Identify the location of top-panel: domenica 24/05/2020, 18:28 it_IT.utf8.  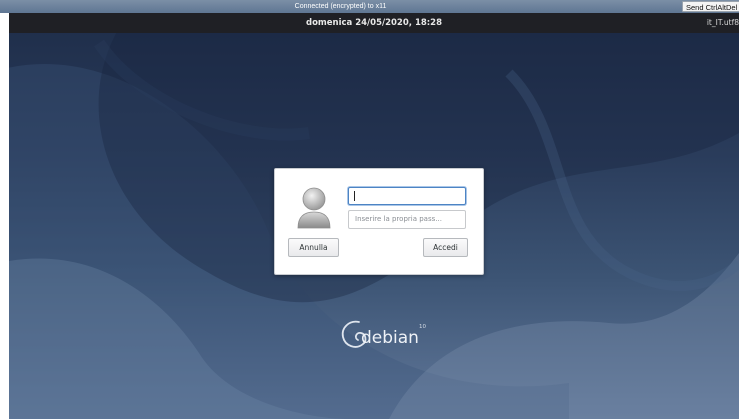
(374, 23).